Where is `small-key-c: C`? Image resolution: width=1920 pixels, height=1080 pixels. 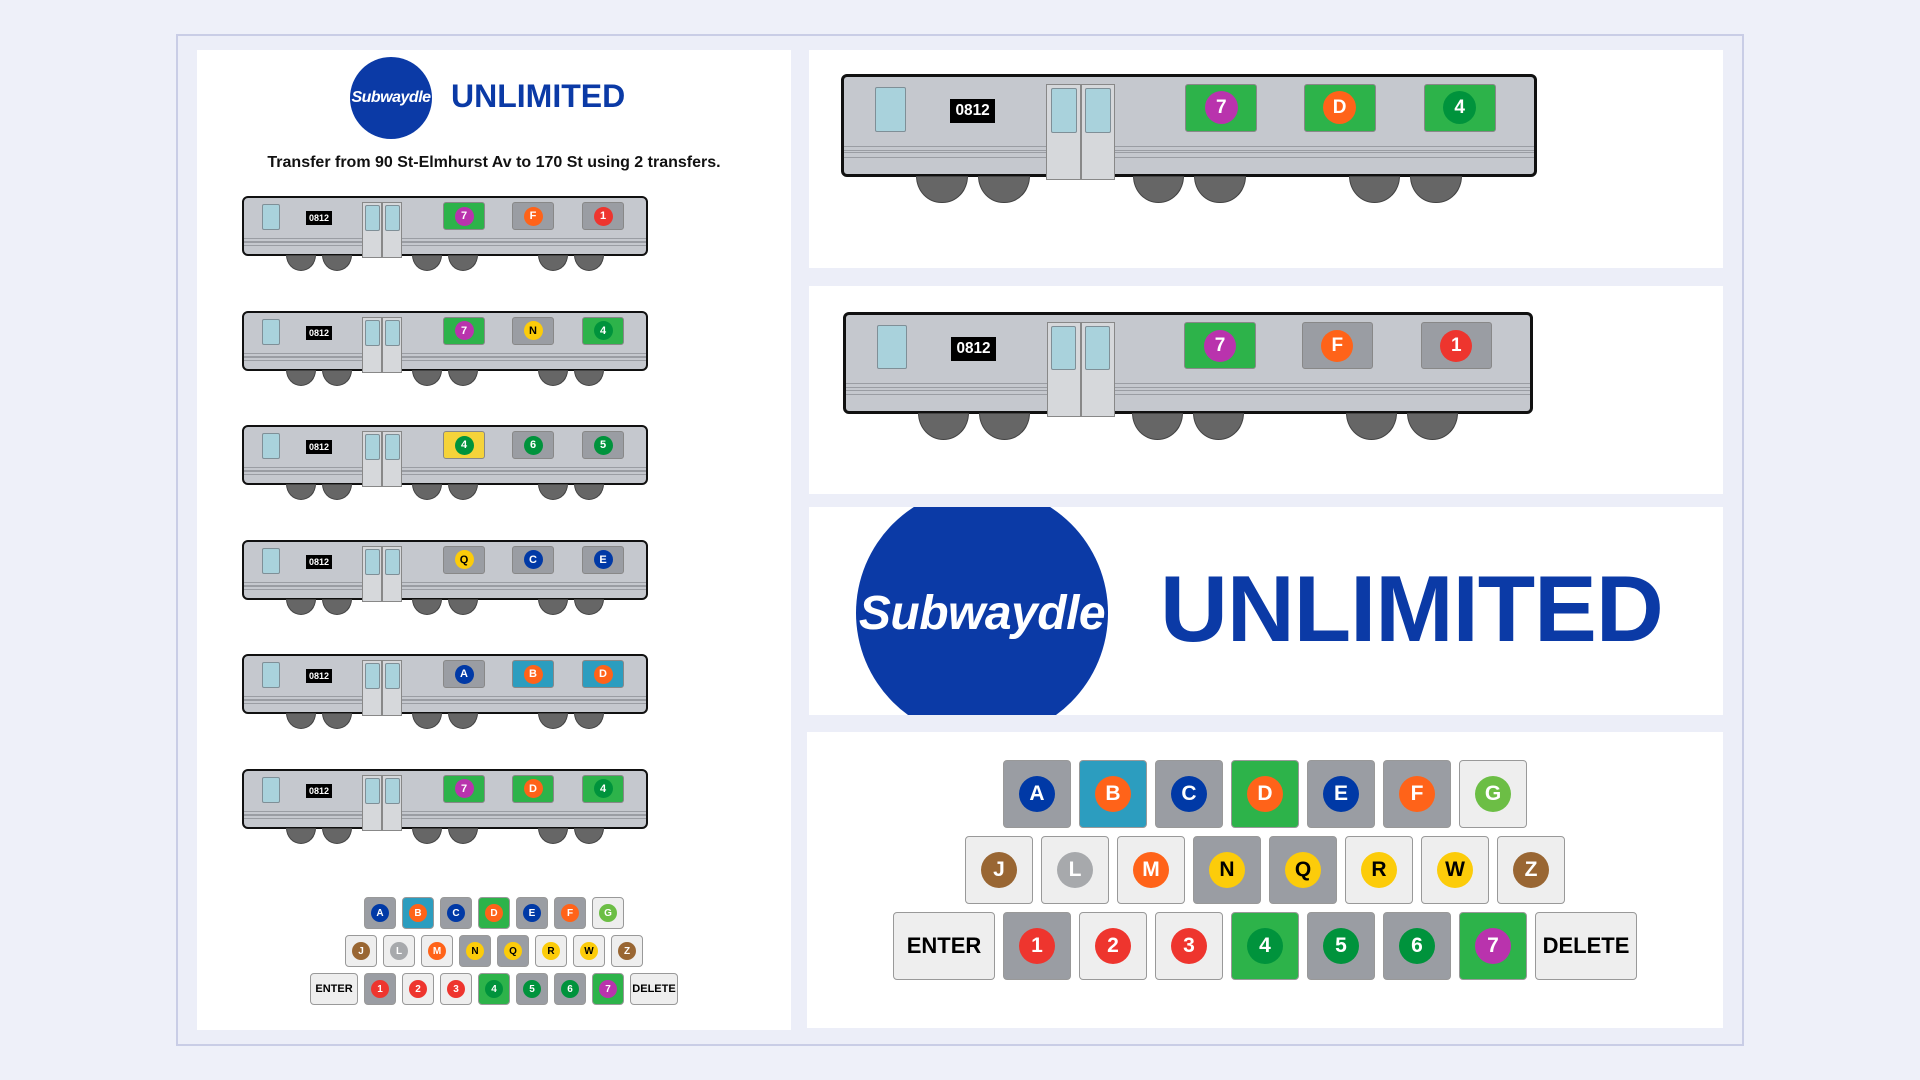
small-key-c: C is located at coordinates (456, 913).